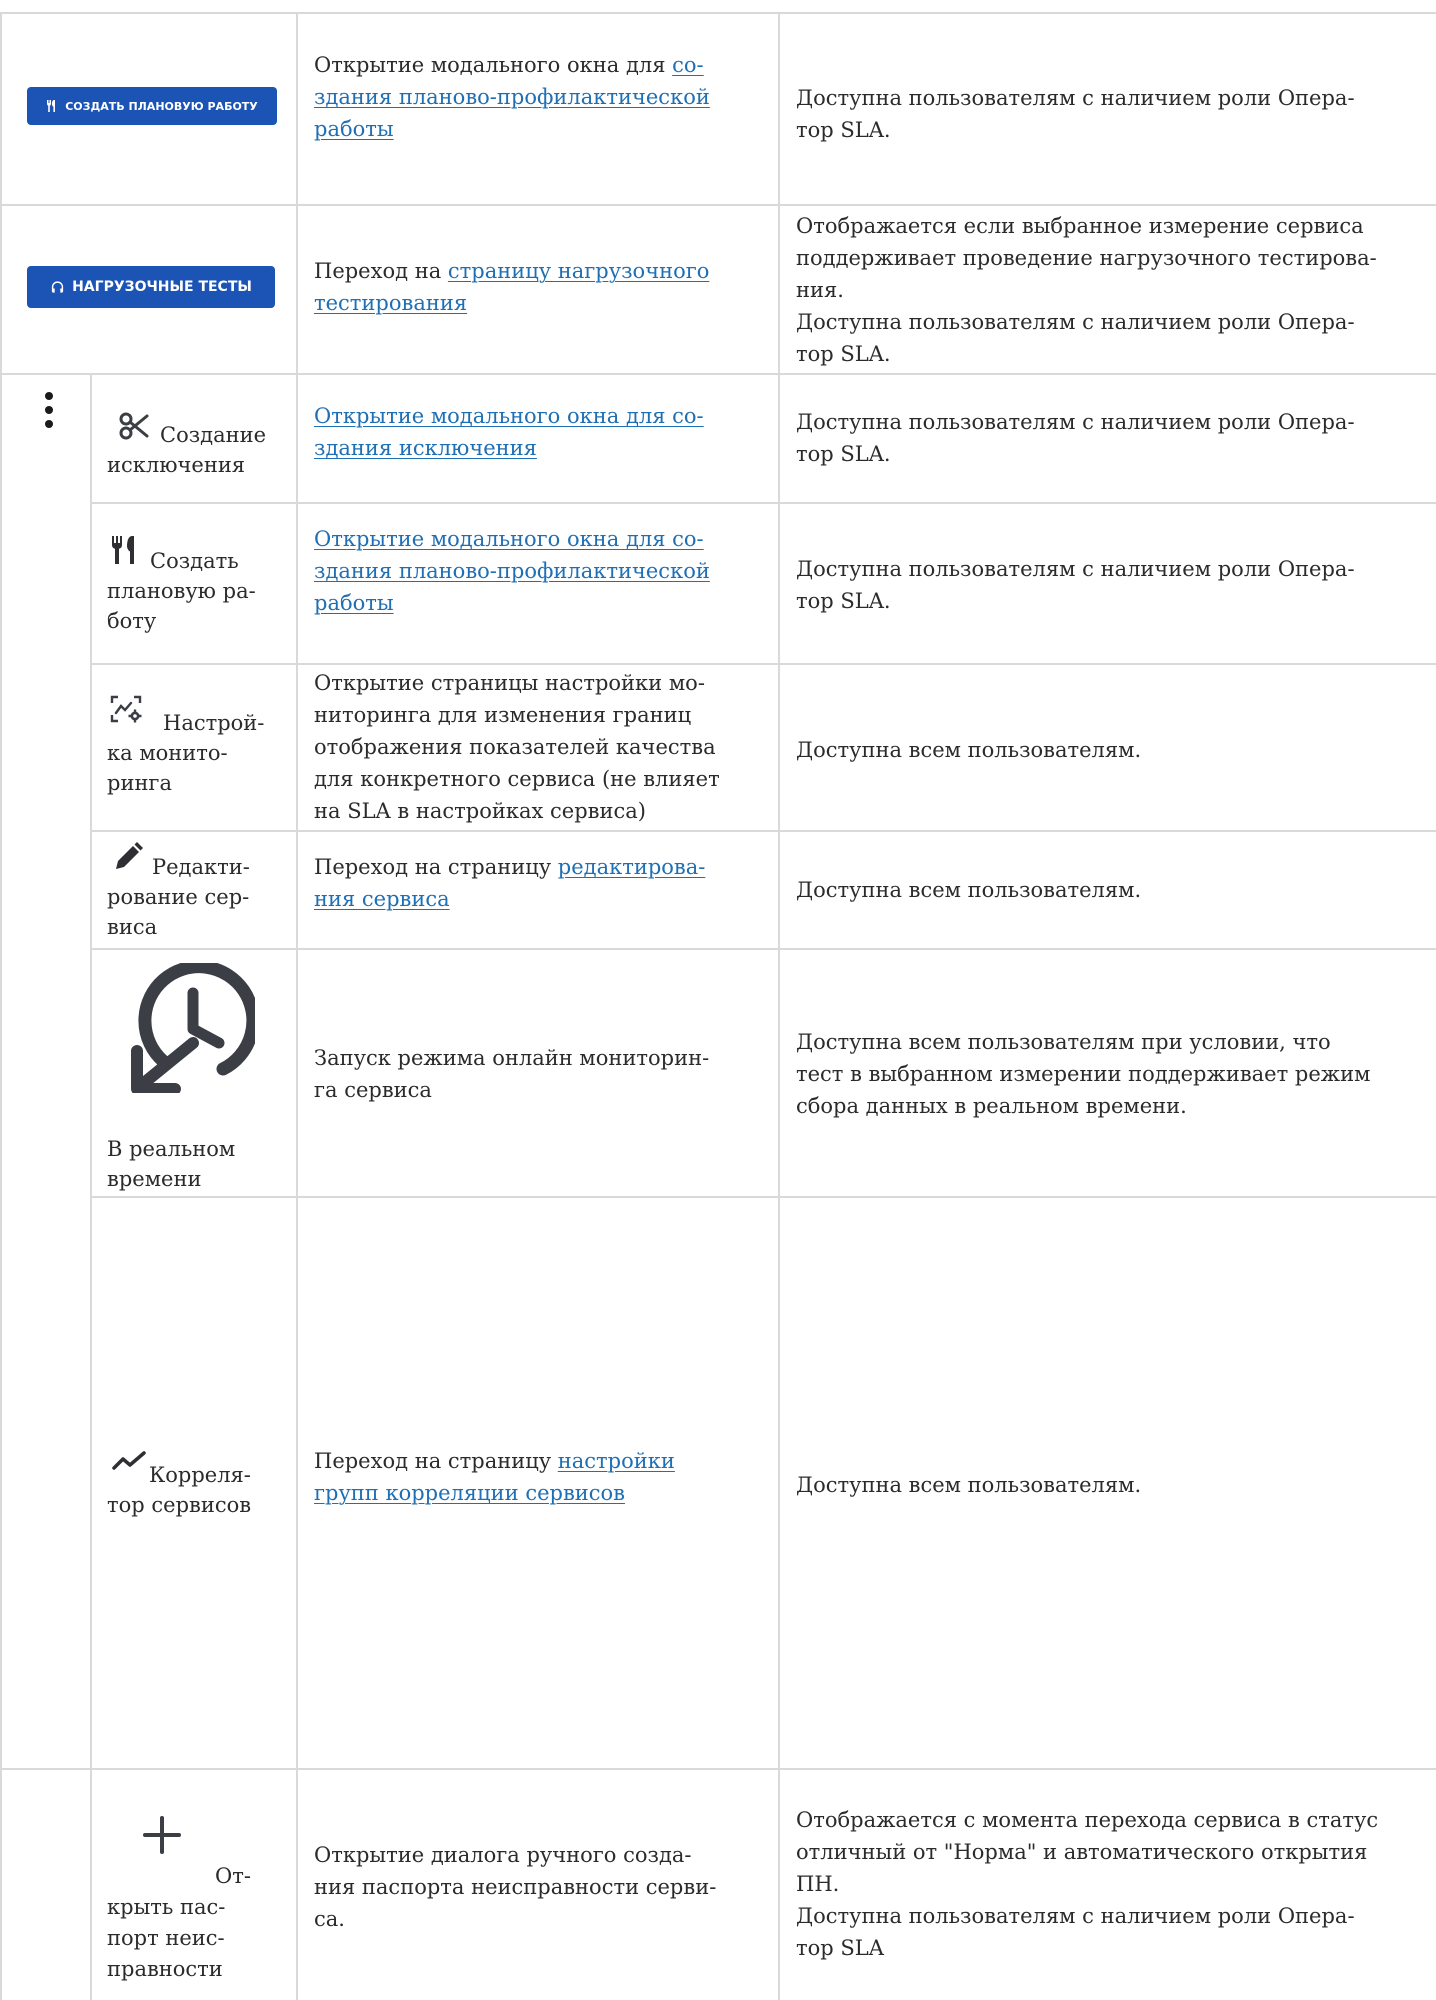 The height and width of the screenshot is (2000, 1436). I want to click on load-tests-button: НАГРУЗОЧНЫЕ ТЕСТЫ, so click(151, 287).